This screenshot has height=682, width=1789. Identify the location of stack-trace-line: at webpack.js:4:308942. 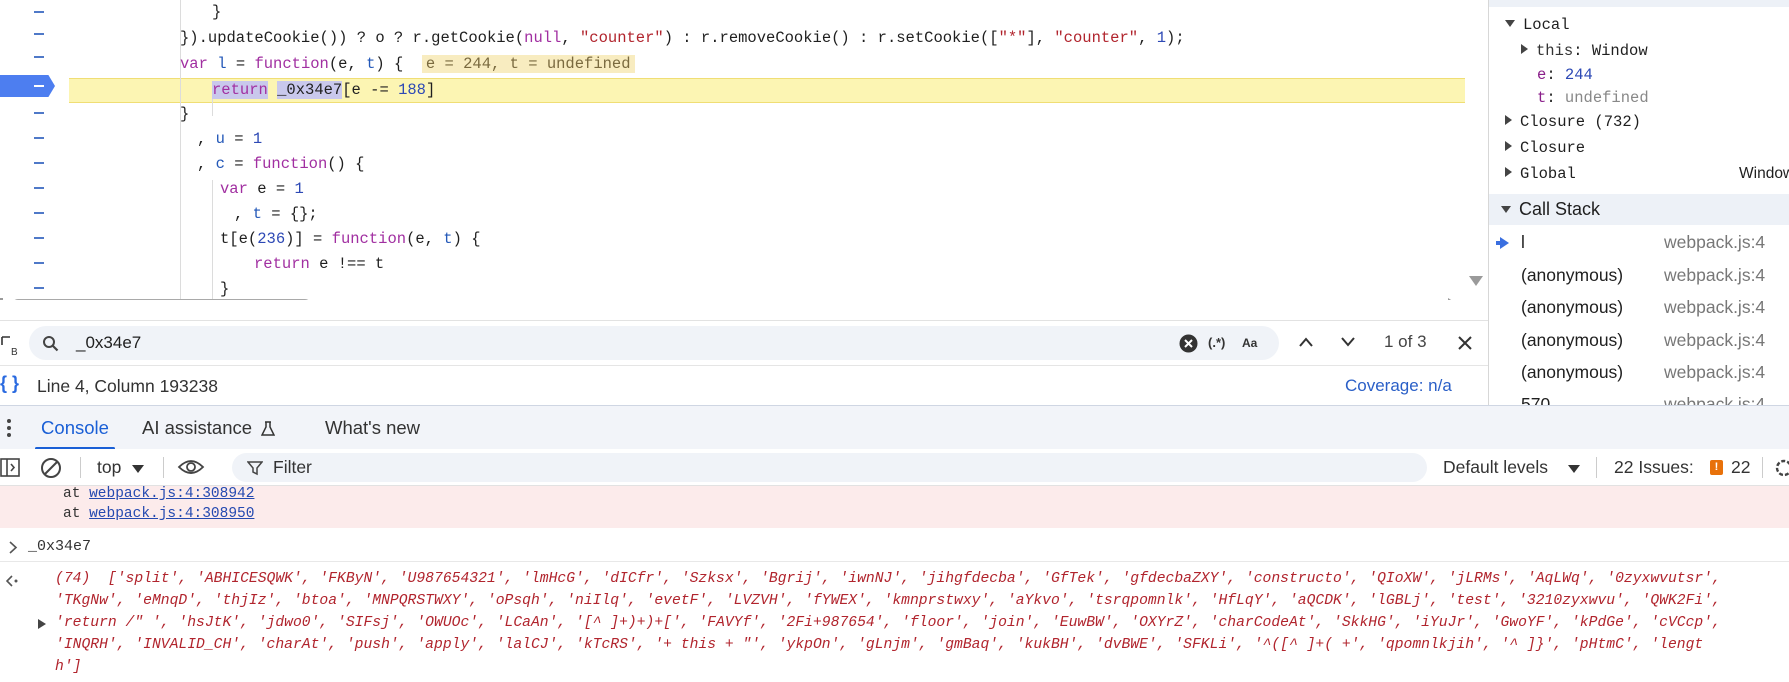
(158, 494).